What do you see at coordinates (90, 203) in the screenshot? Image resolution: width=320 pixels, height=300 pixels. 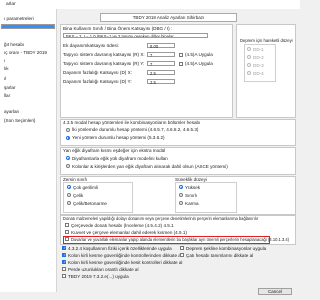 I see `soil-opt3-label: Çelik/Betonarme` at bounding box center [90, 203].